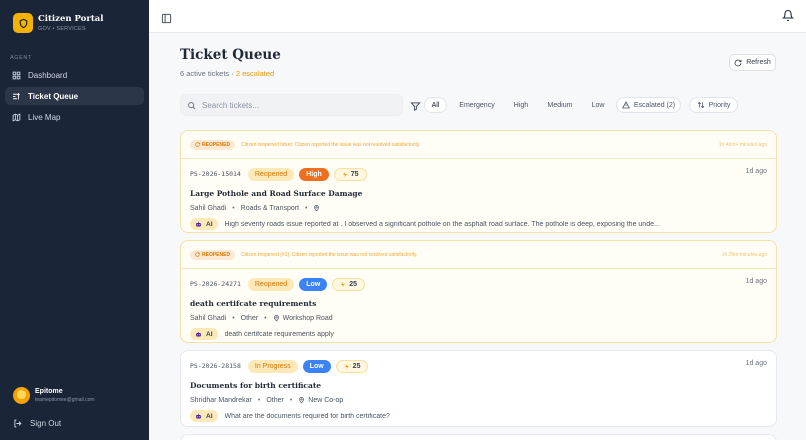  What do you see at coordinates (521, 105) in the screenshot?
I see `filter-high: High` at bounding box center [521, 105].